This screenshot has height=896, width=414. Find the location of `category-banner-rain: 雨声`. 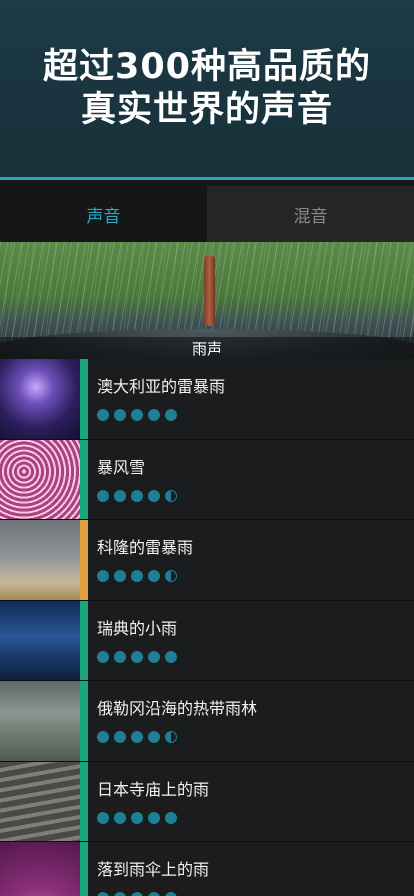

category-banner-rain: 雨声 is located at coordinates (207, 300).